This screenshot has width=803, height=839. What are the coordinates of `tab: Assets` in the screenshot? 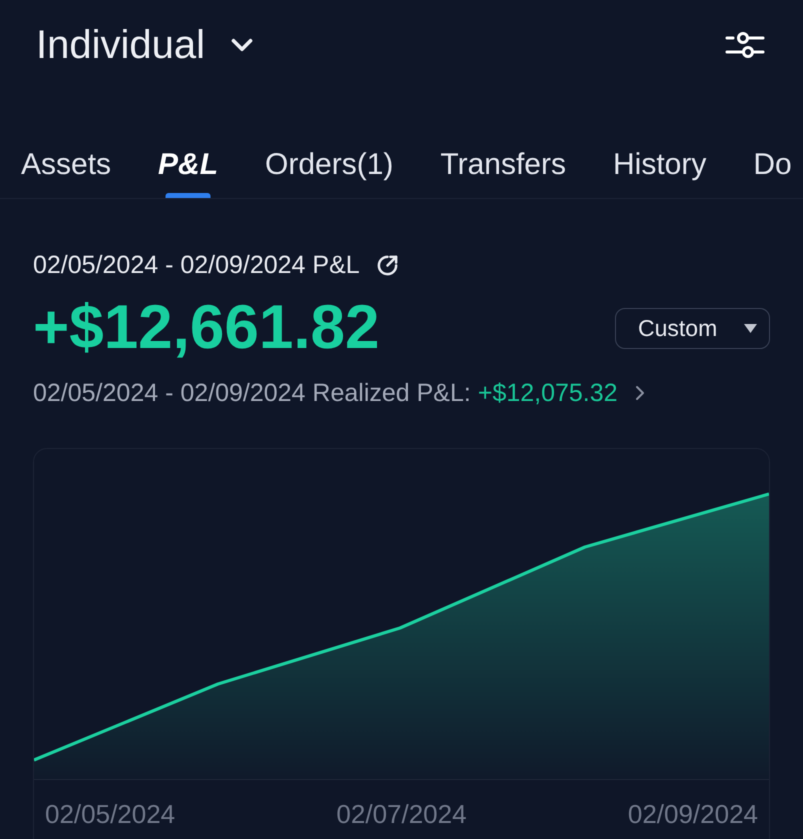 It's located at (66, 160).